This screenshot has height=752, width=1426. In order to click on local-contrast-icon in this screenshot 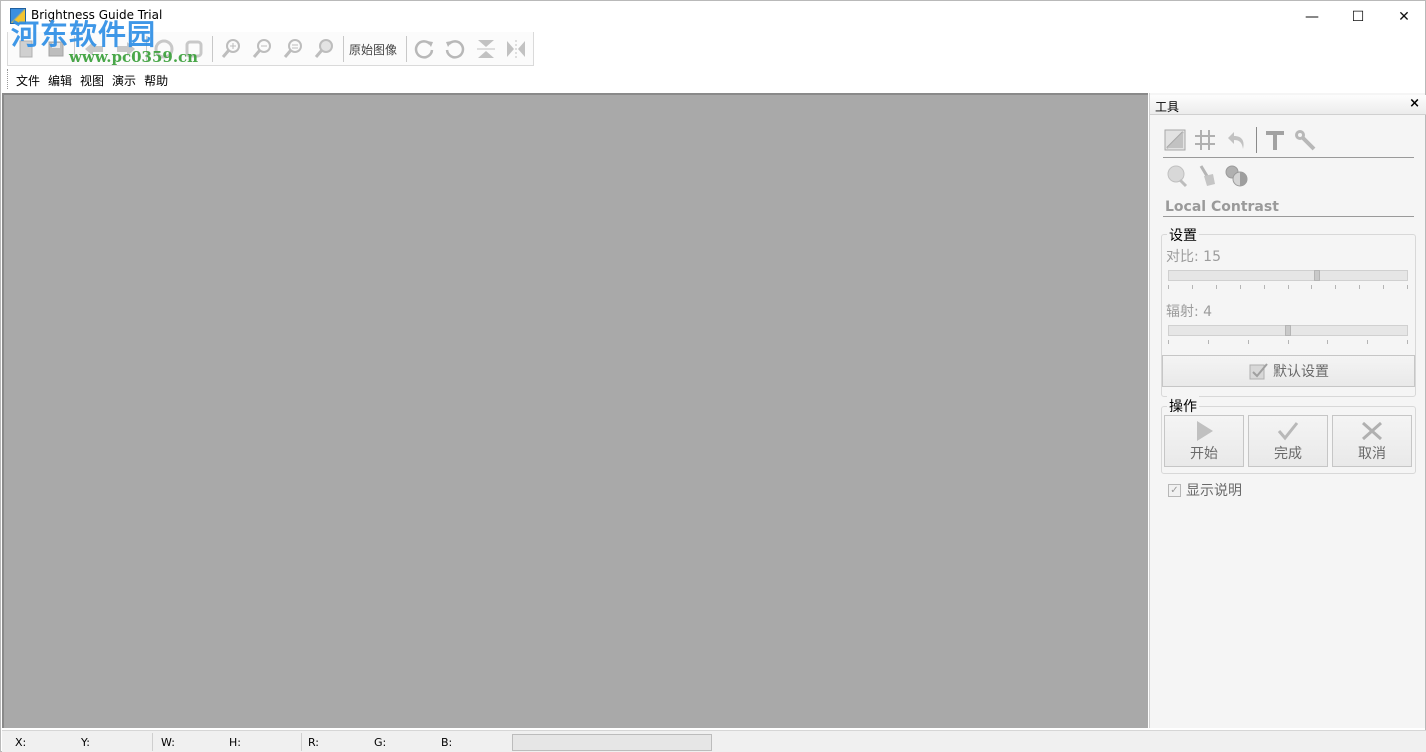, I will do `click(1236, 176)`.